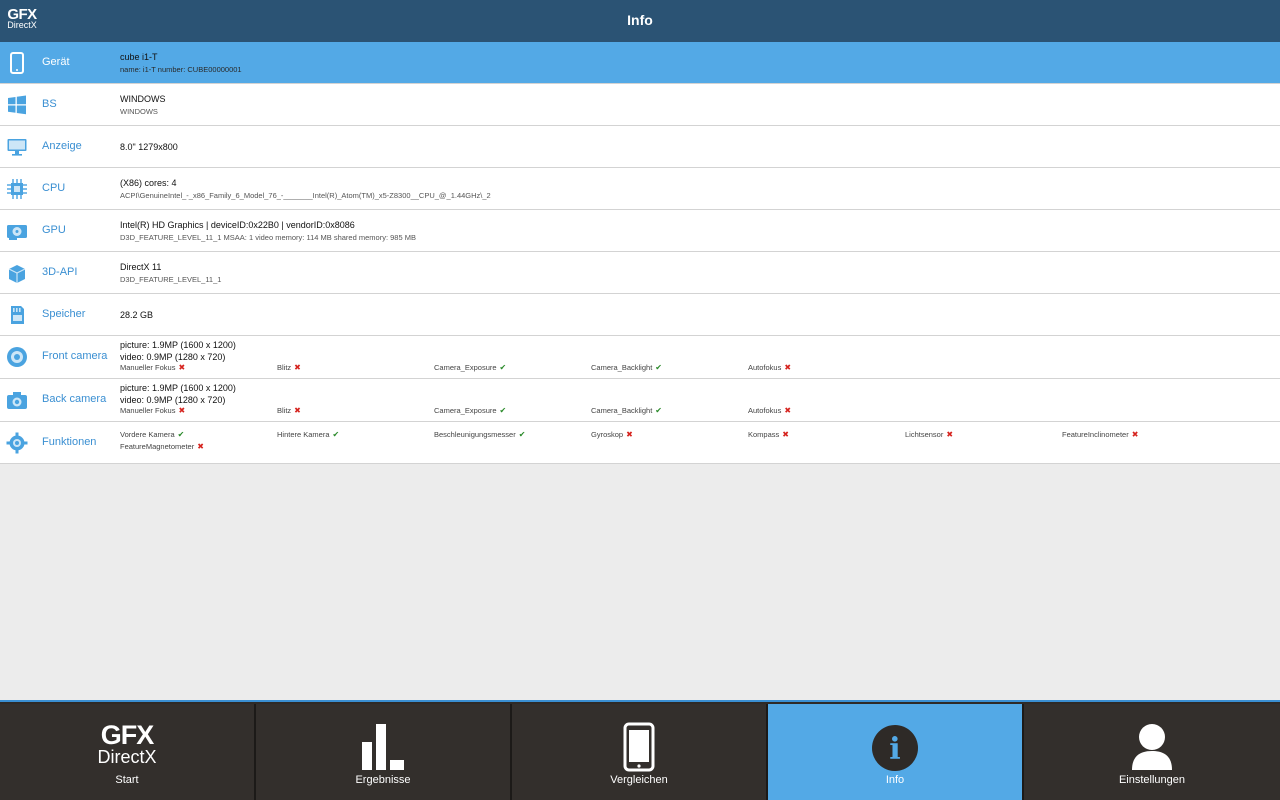  What do you see at coordinates (640, 273) in the screenshot?
I see `row-3d-api: 3D-API DirectX 11 D3D_FEATURE_LEVEL_11_1` at bounding box center [640, 273].